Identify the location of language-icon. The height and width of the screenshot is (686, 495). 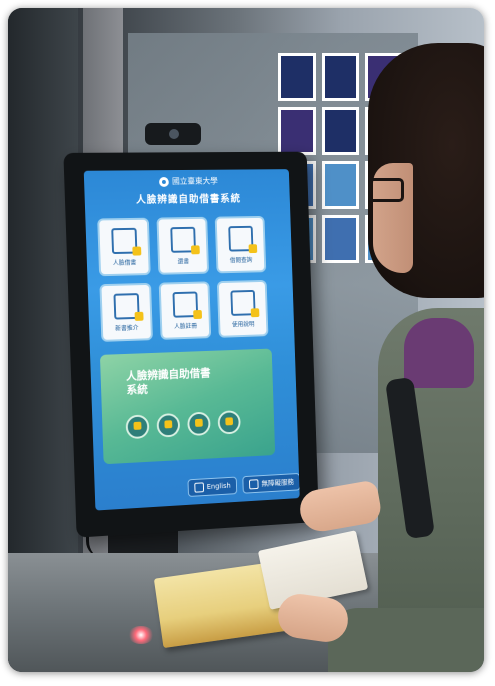
(199, 487).